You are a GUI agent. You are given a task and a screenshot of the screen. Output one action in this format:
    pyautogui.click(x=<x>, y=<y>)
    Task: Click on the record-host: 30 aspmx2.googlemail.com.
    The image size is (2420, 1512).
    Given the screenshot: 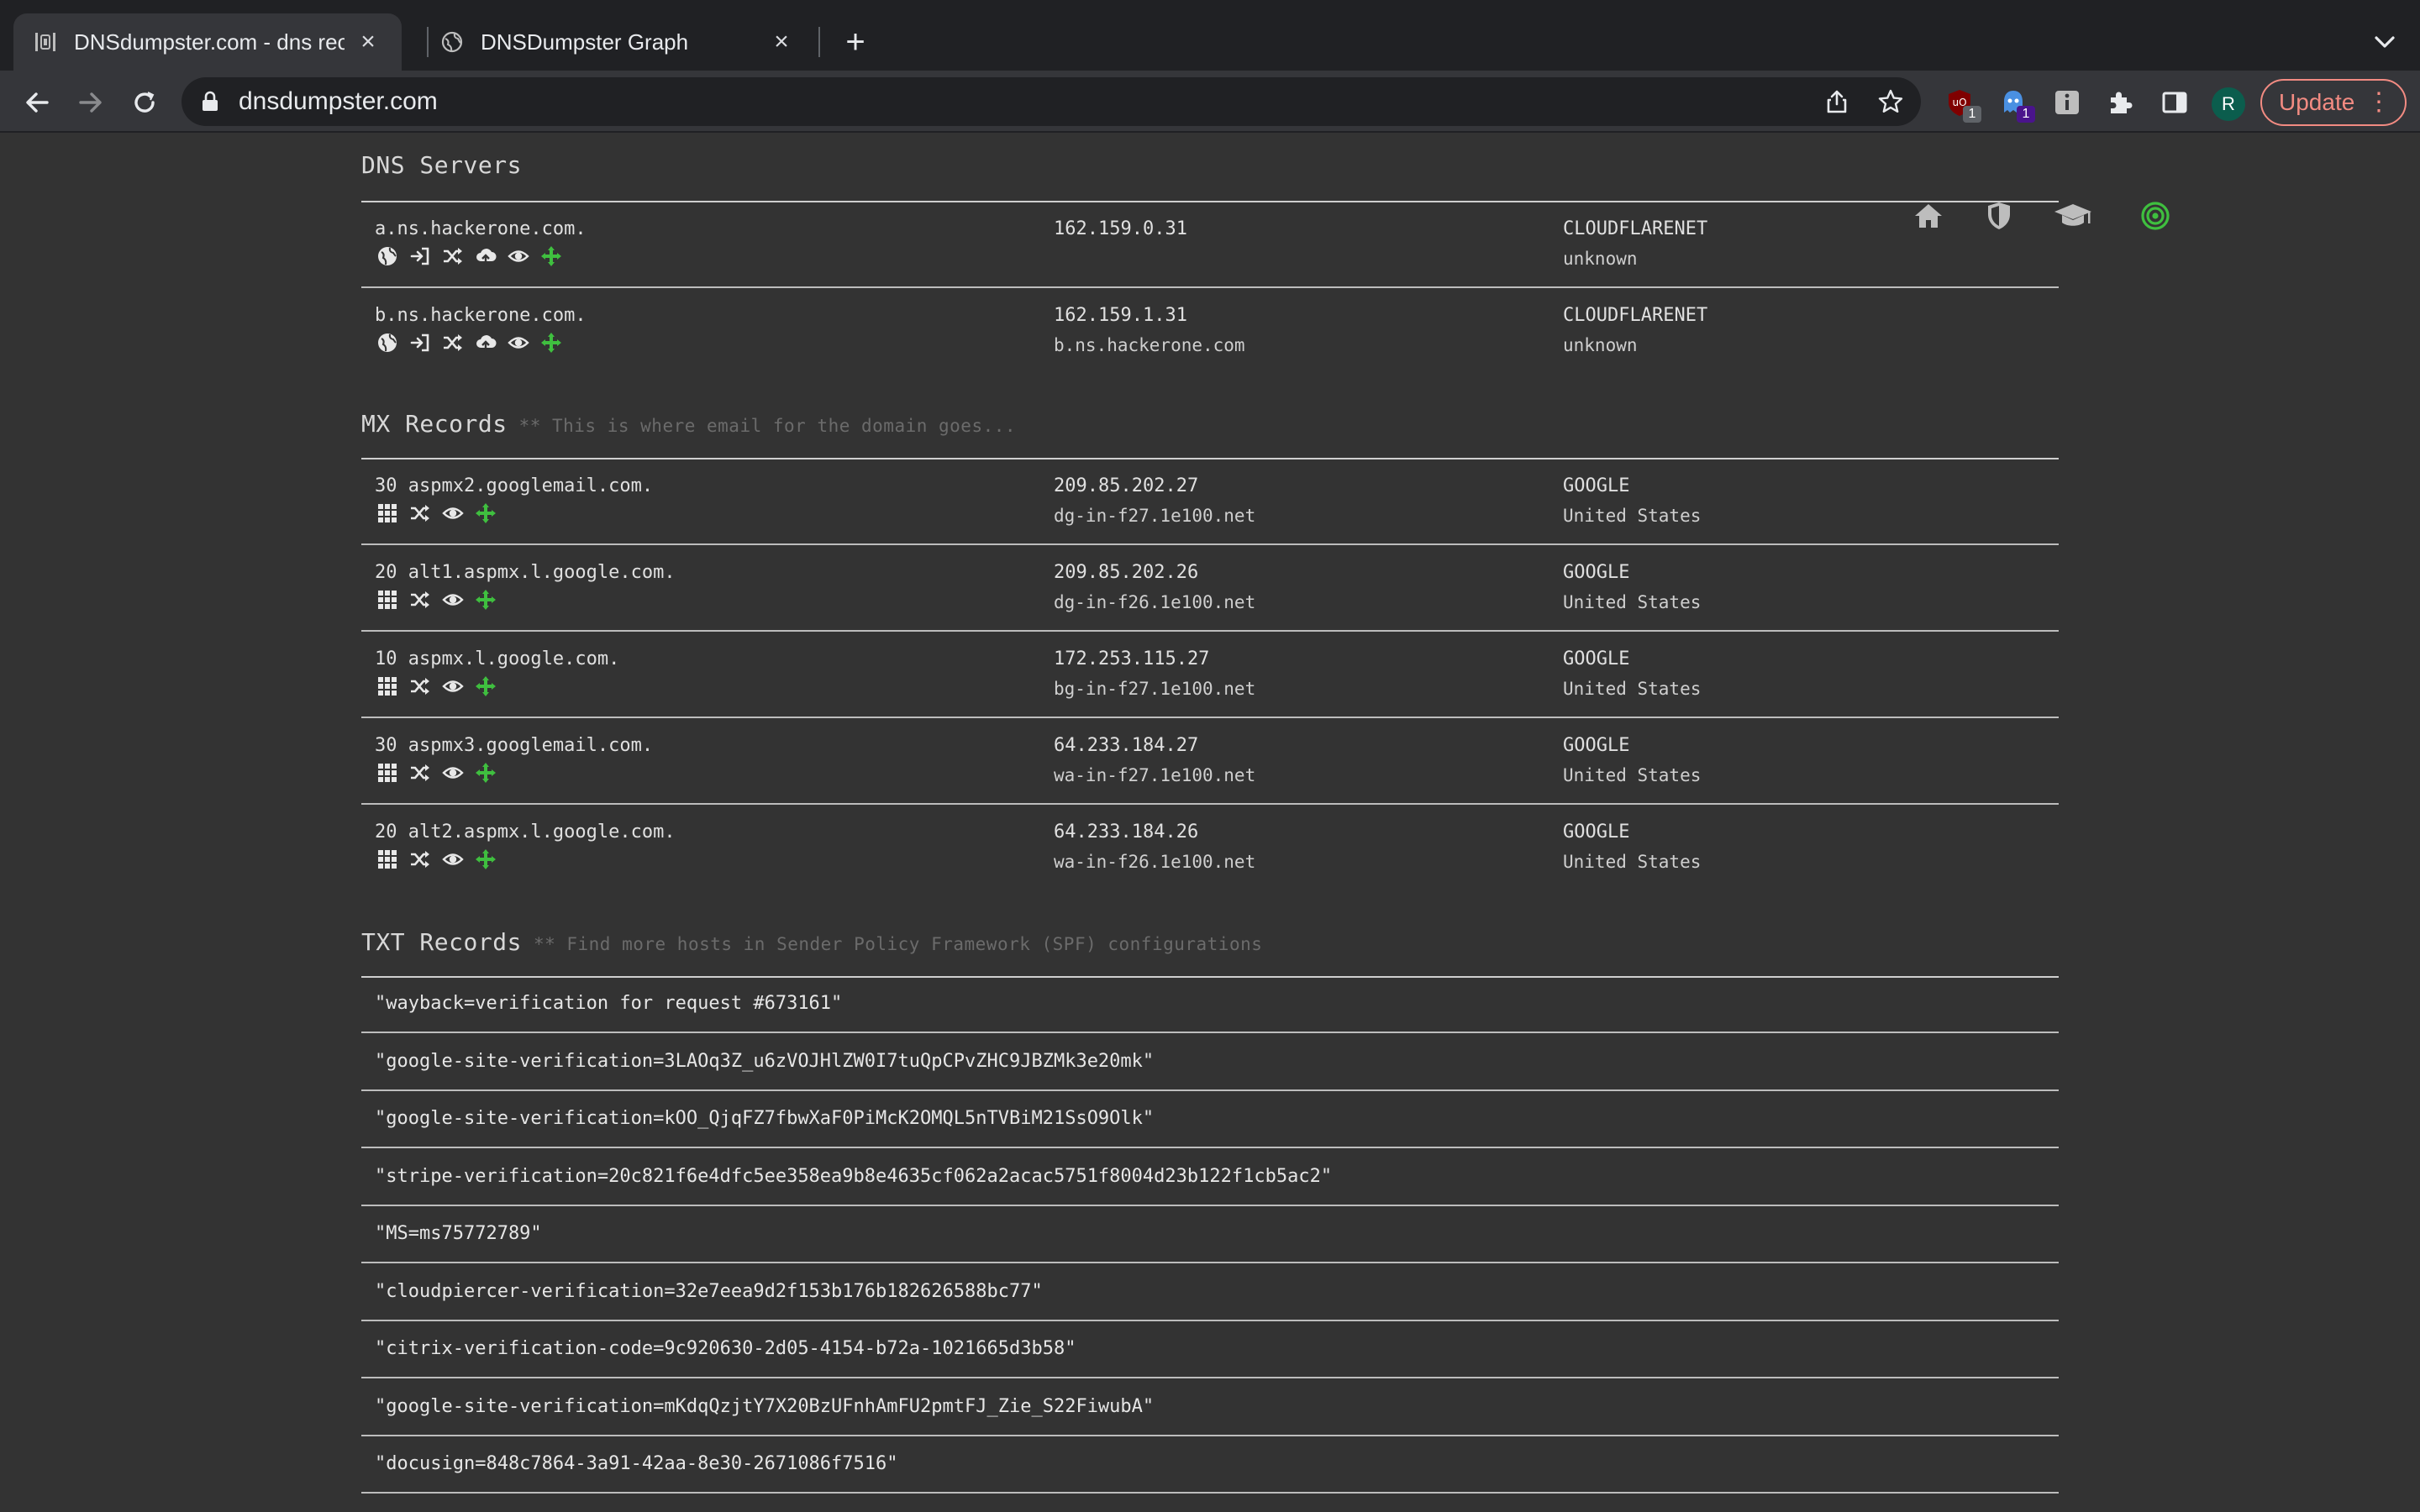 What is the action you would take?
    pyautogui.click(x=514, y=485)
    